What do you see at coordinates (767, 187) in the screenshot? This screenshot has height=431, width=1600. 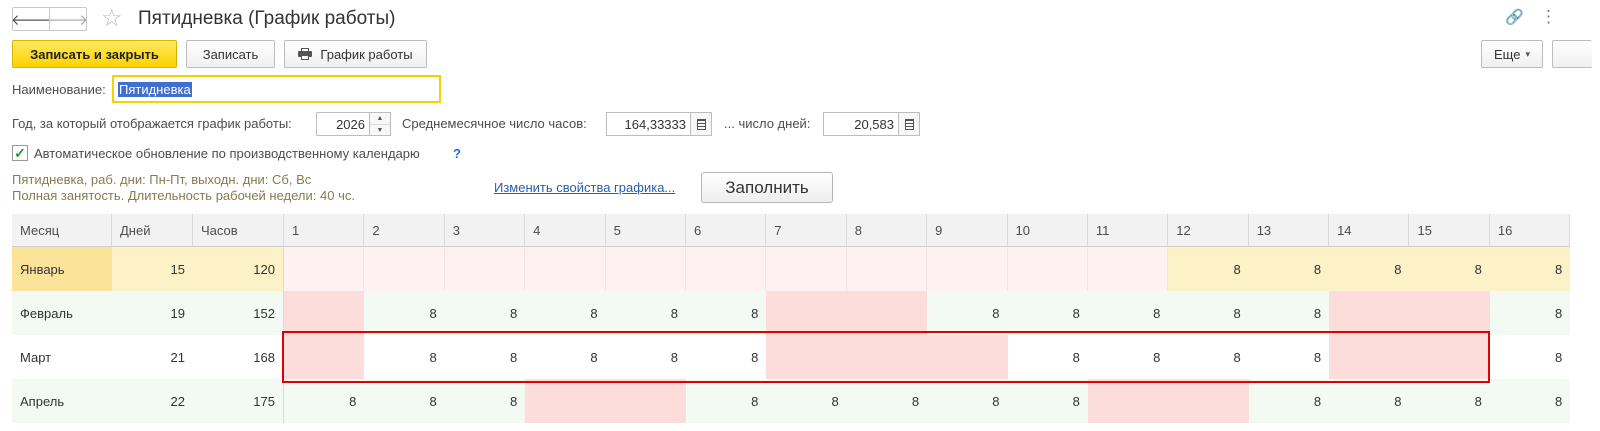 I see `fill-button: Заполнить` at bounding box center [767, 187].